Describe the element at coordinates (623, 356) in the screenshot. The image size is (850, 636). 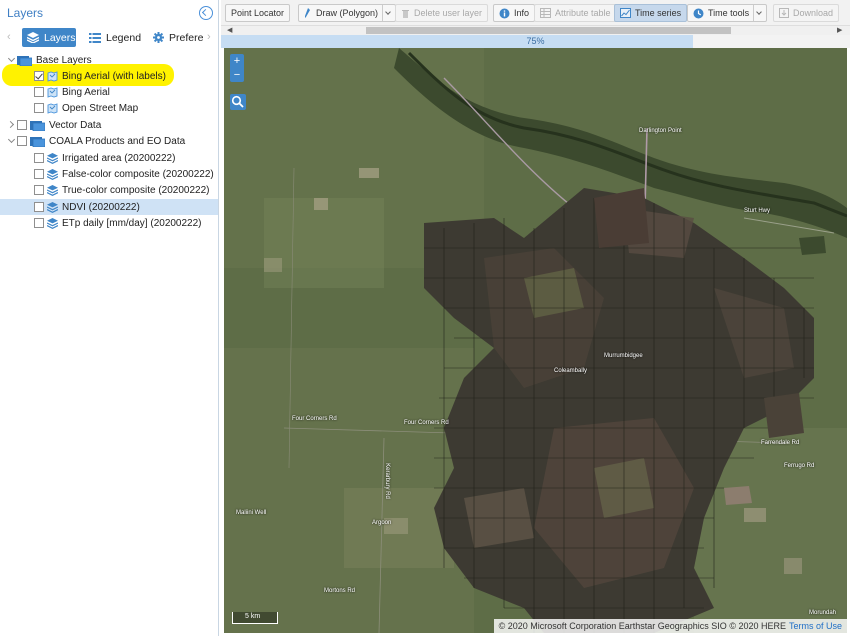
I see `place-label-murrumbidgee: Murrumbidgee` at that location.